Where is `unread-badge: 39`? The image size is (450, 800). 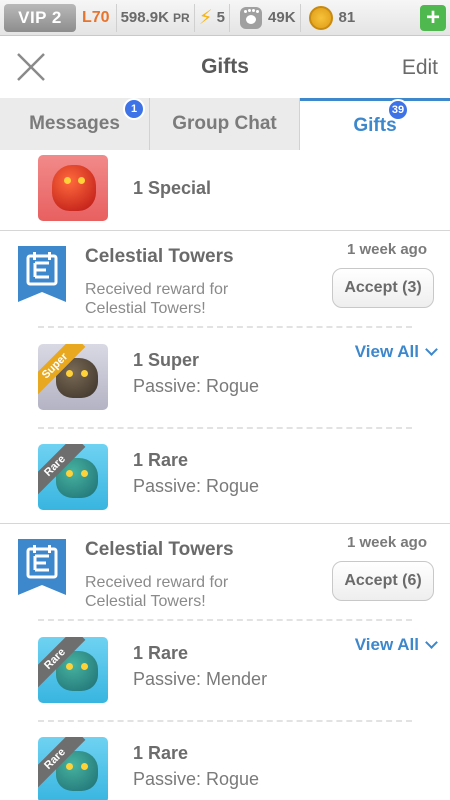 unread-badge: 39 is located at coordinates (398, 110).